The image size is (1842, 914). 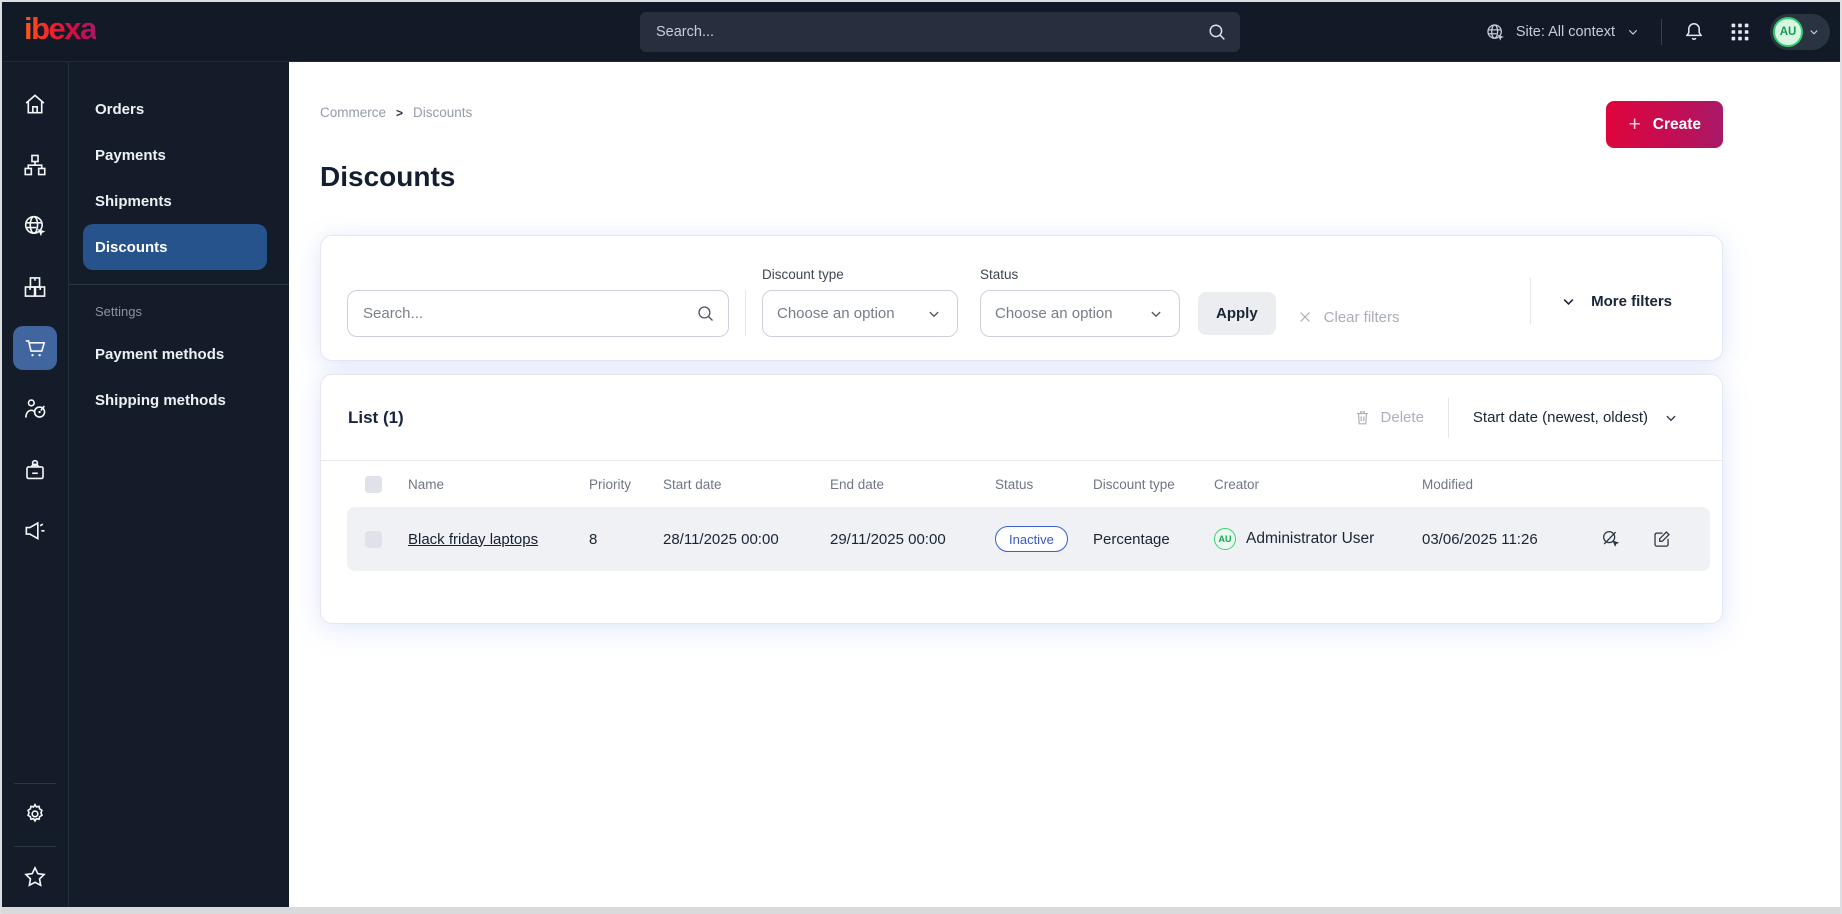 I want to click on apply-button: Apply, so click(x=1237, y=313).